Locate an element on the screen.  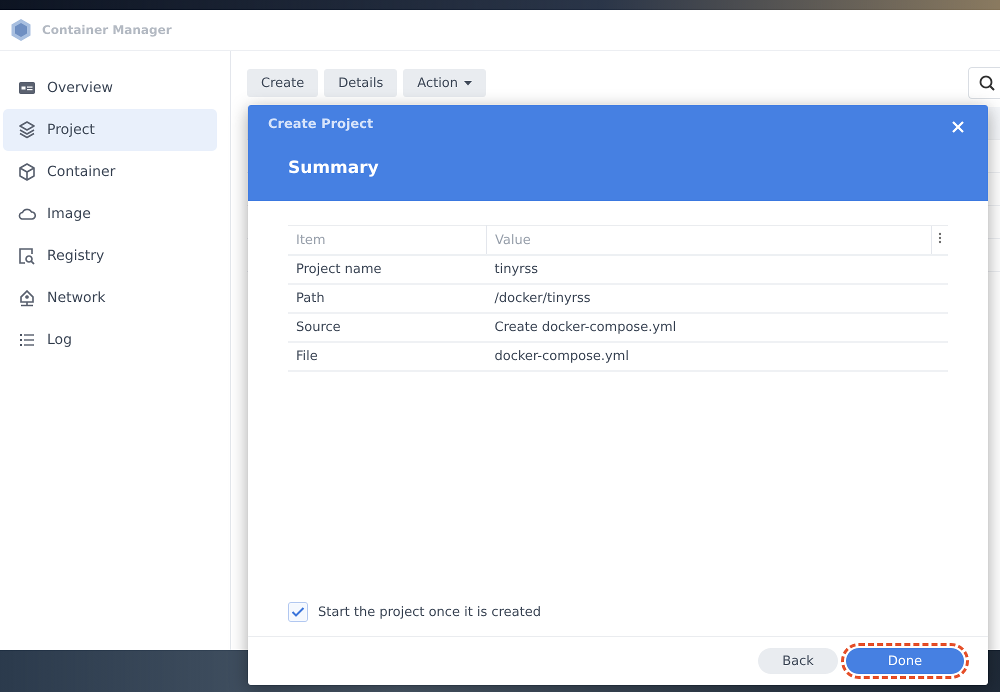
window-title: Container Manager is located at coordinates (107, 30).